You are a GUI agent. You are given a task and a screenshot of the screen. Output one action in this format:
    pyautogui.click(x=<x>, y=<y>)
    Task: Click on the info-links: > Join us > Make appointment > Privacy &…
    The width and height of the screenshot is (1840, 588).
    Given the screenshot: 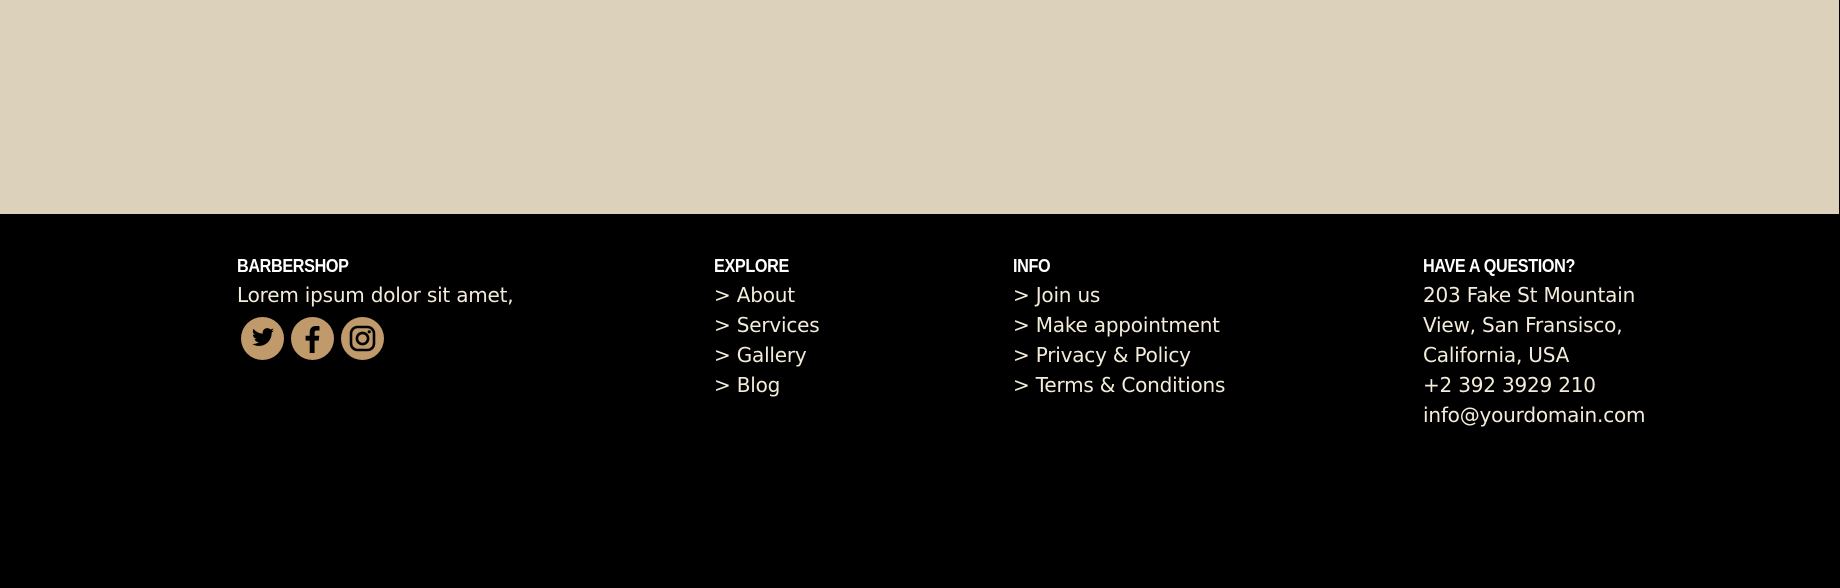 What is the action you would take?
    pyautogui.click(x=1193, y=340)
    